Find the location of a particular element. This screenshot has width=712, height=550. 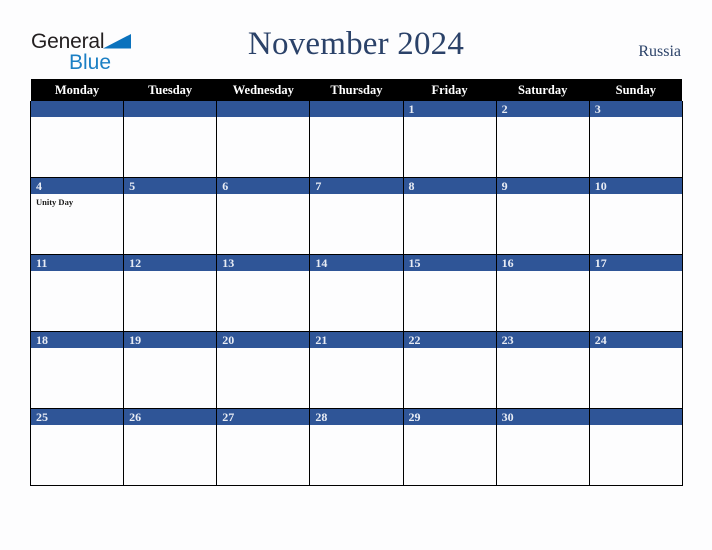

calendar-day-cell: 26 is located at coordinates (170, 447).